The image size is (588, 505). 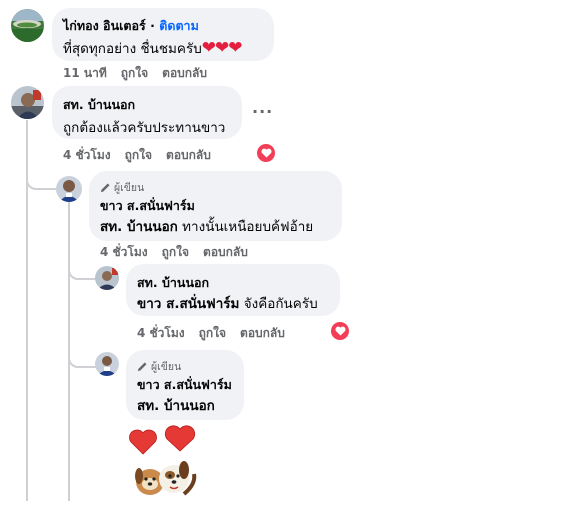 What do you see at coordinates (132, 49) in the screenshot?
I see `comment-text: ที่สุดทุกอย่าง ชื่นชมครับ` at bounding box center [132, 49].